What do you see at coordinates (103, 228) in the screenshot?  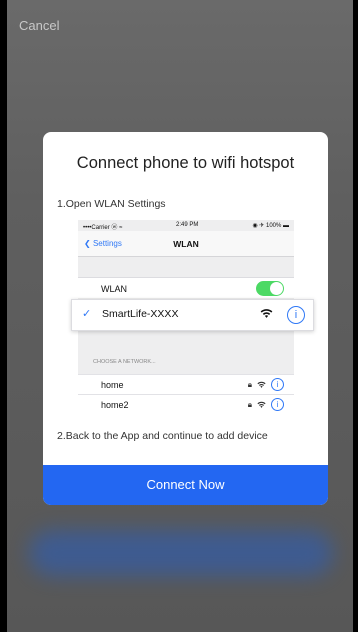 I see `carrier-label: ••••Carrier ⓦ ≈` at bounding box center [103, 228].